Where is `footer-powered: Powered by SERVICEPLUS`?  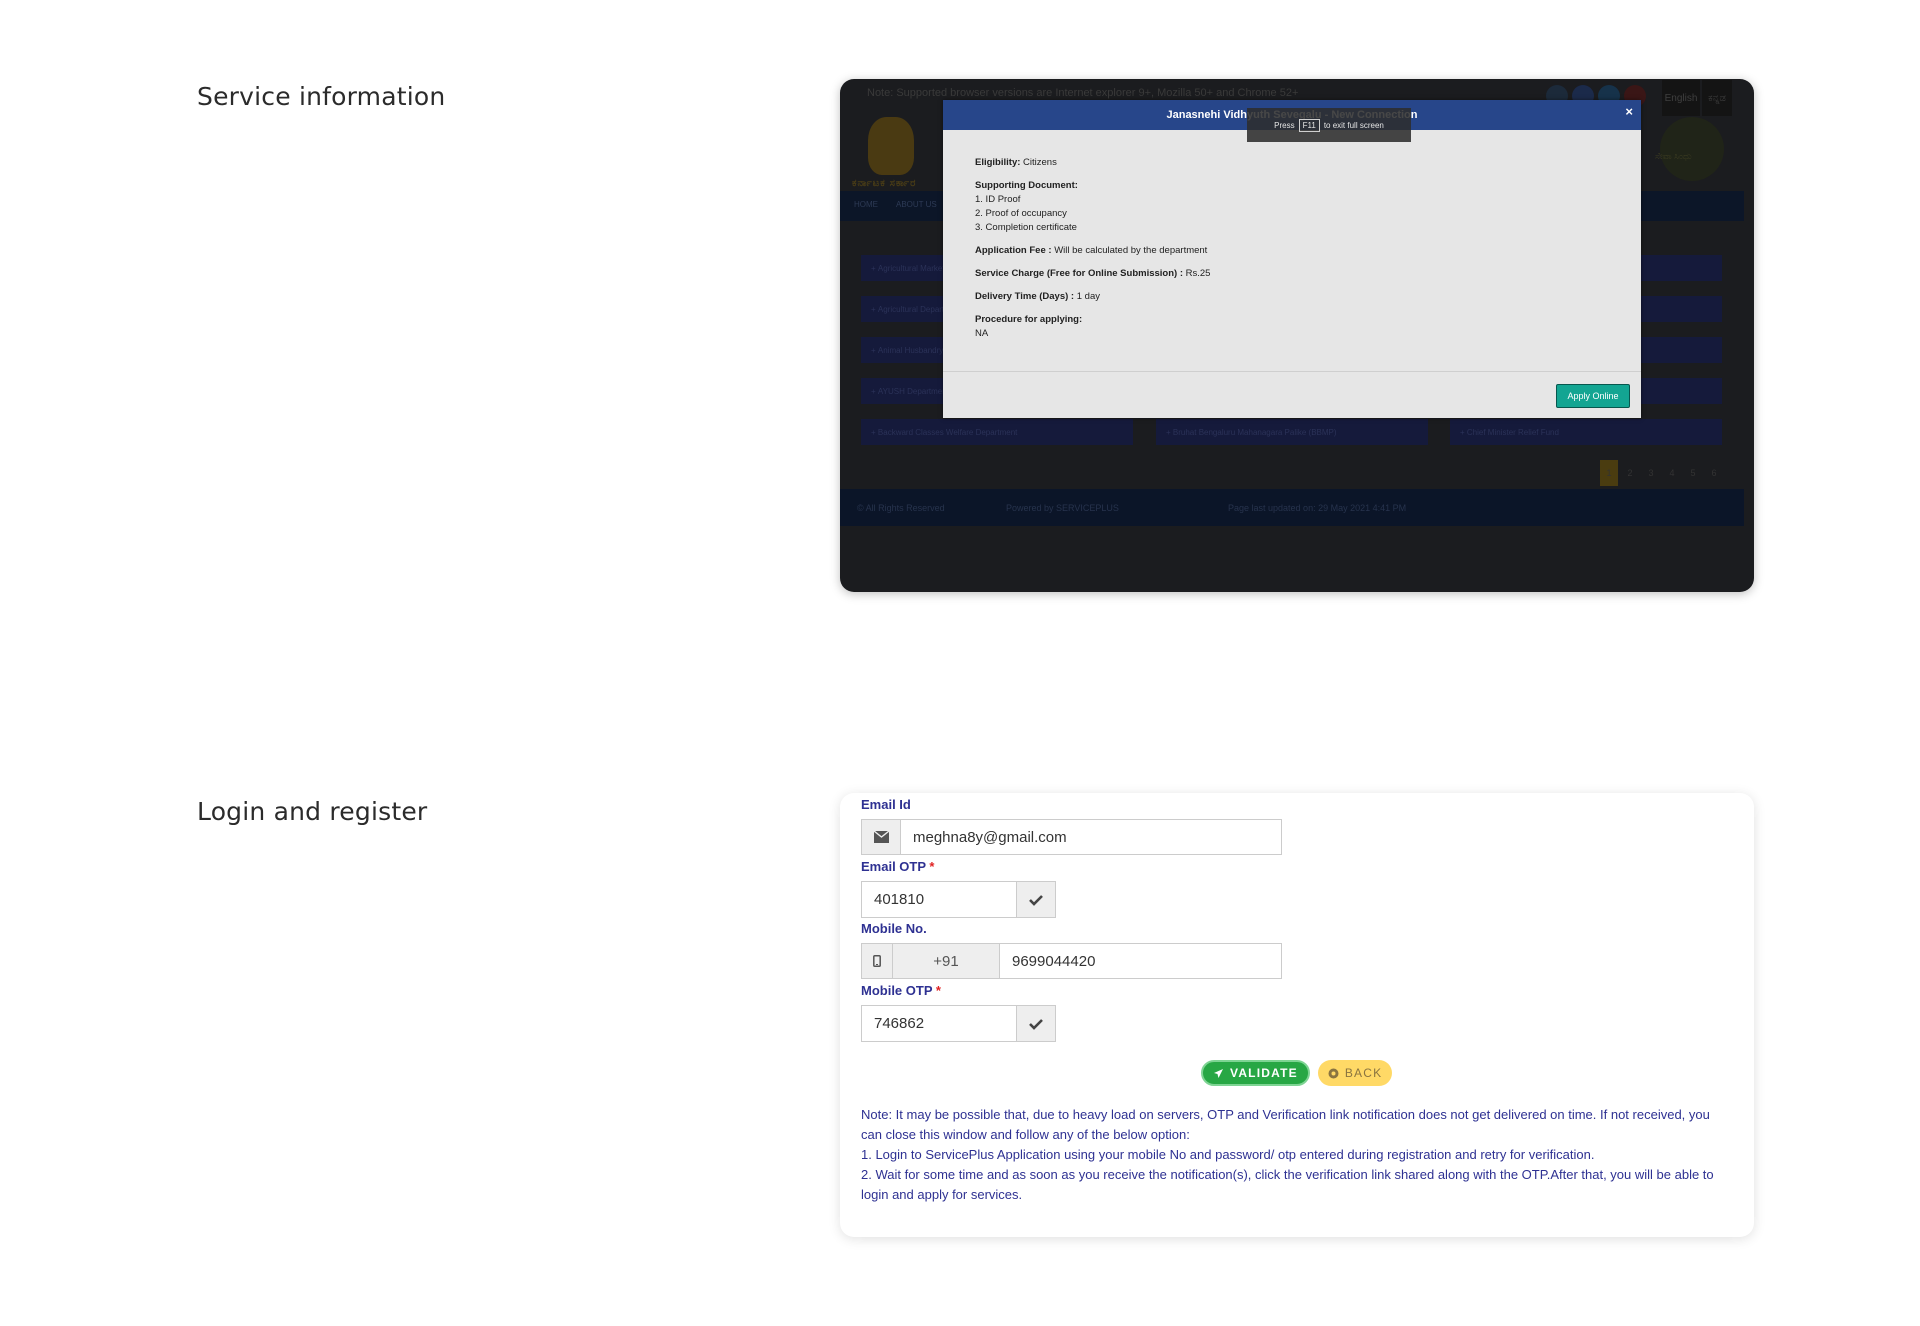
footer-powered: Powered by SERVICEPLUS is located at coordinates (1062, 508).